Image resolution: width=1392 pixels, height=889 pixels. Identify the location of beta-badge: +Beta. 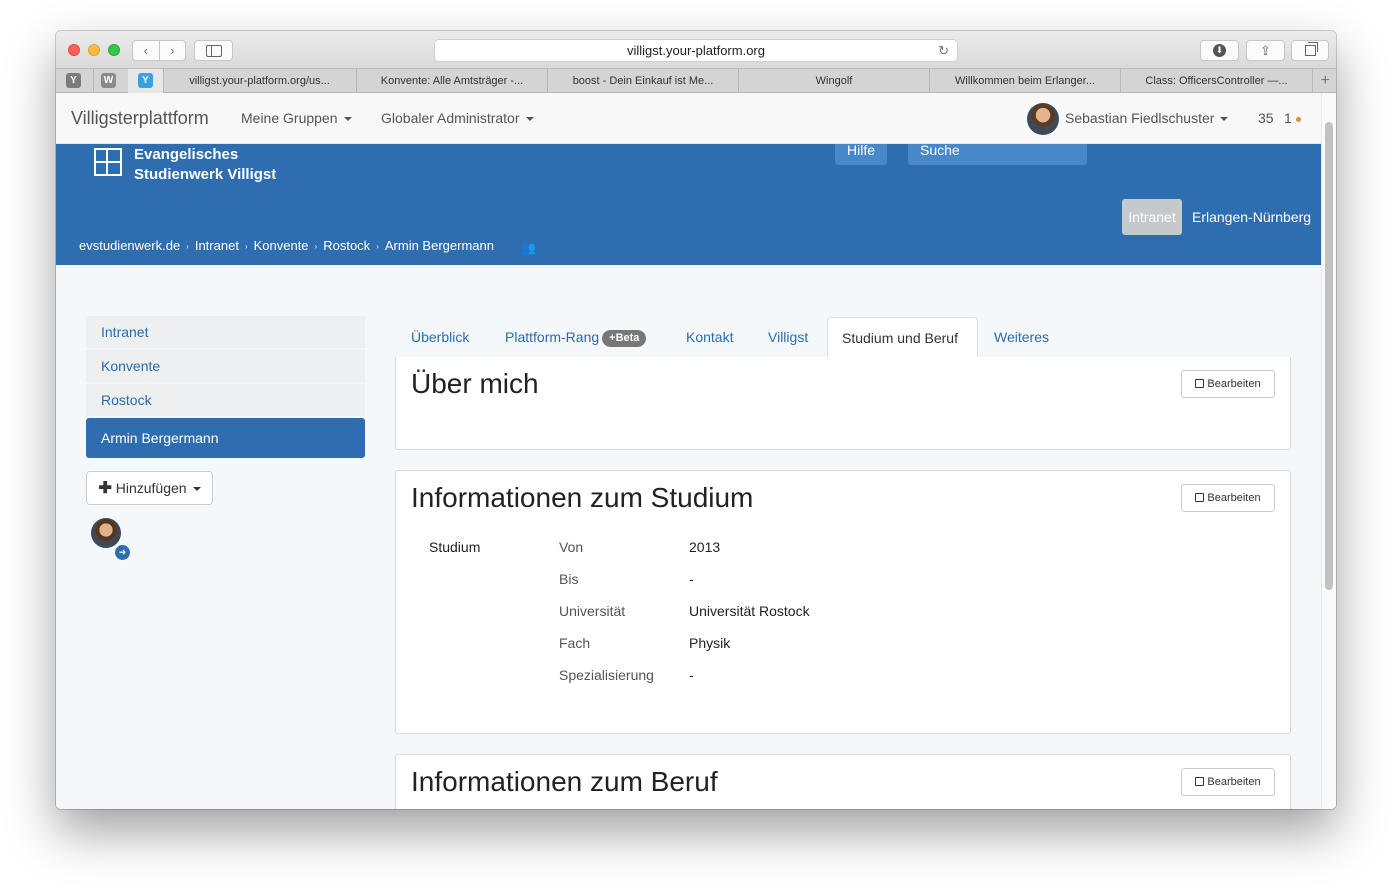
(624, 338).